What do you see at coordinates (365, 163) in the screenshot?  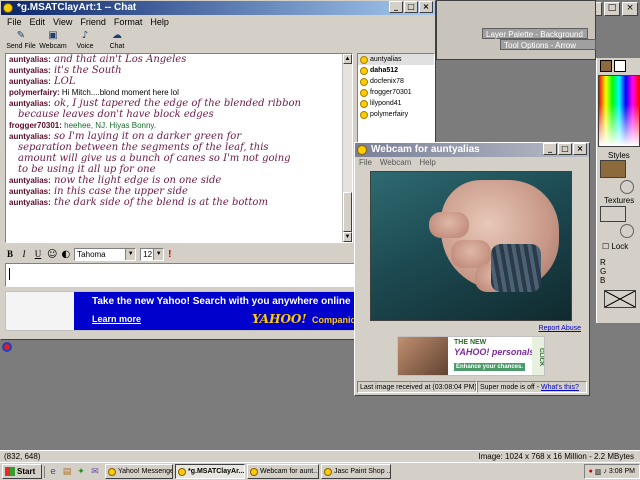 I see `webcam-menu-file: File` at bounding box center [365, 163].